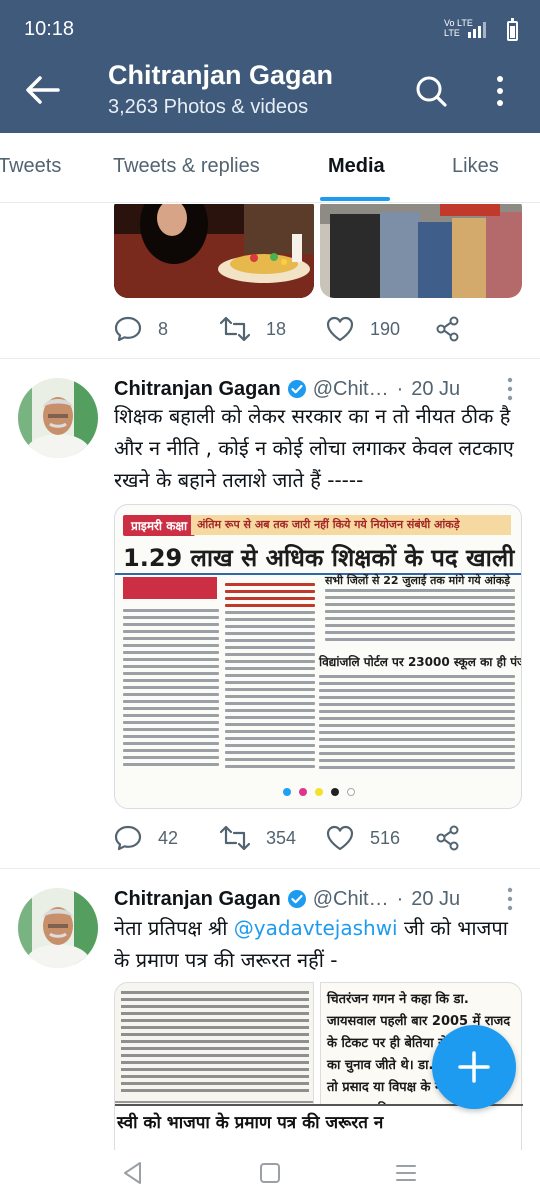 This screenshot has width=540, height=1200. What do you see at coordinates (314, 329) in the screenshot?
I see `tweet-actions: 8 18 190` at bounding box center [314, 329].